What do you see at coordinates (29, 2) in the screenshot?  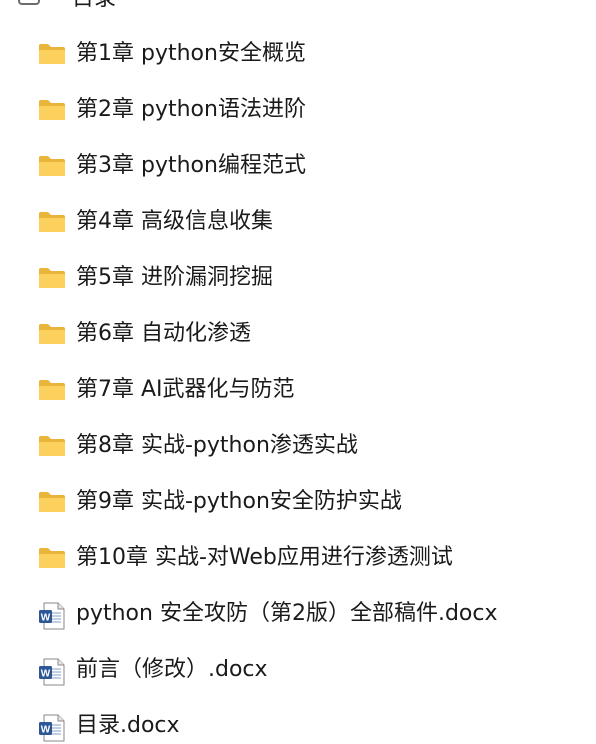 I see `folder-outline-icon` at bounding box center [29, 2].